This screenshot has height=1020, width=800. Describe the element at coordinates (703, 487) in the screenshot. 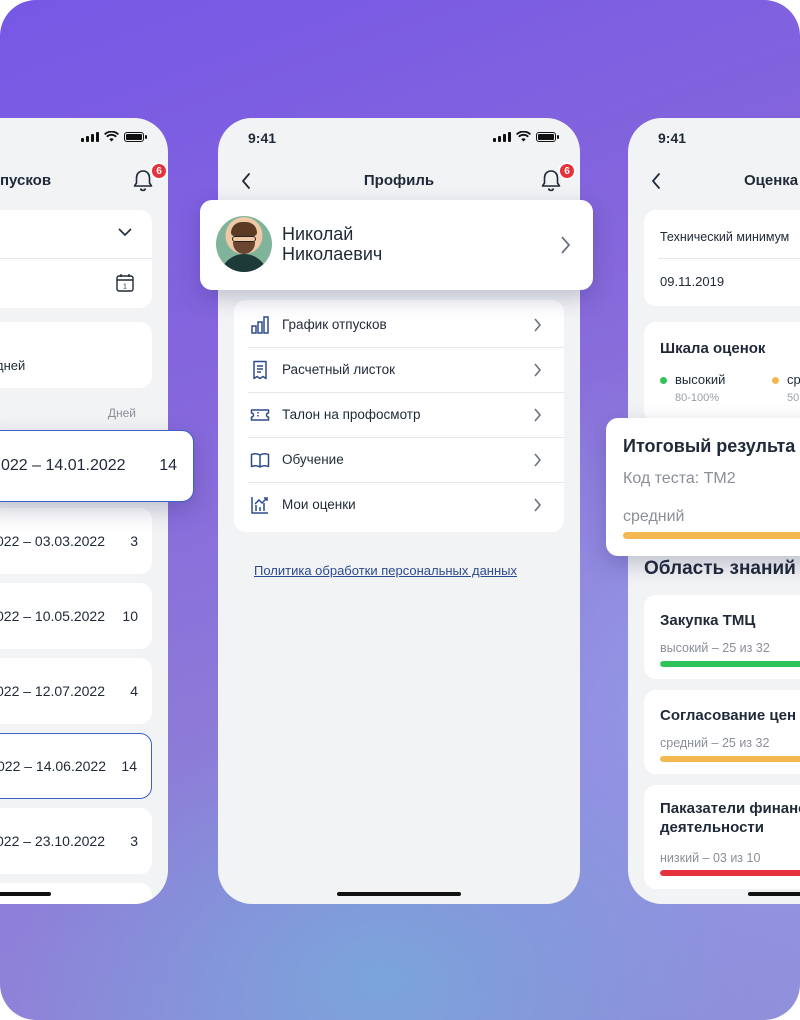

I see `final-result-card: Итоговый результа Код теста: ТМ2 средний` at that location.